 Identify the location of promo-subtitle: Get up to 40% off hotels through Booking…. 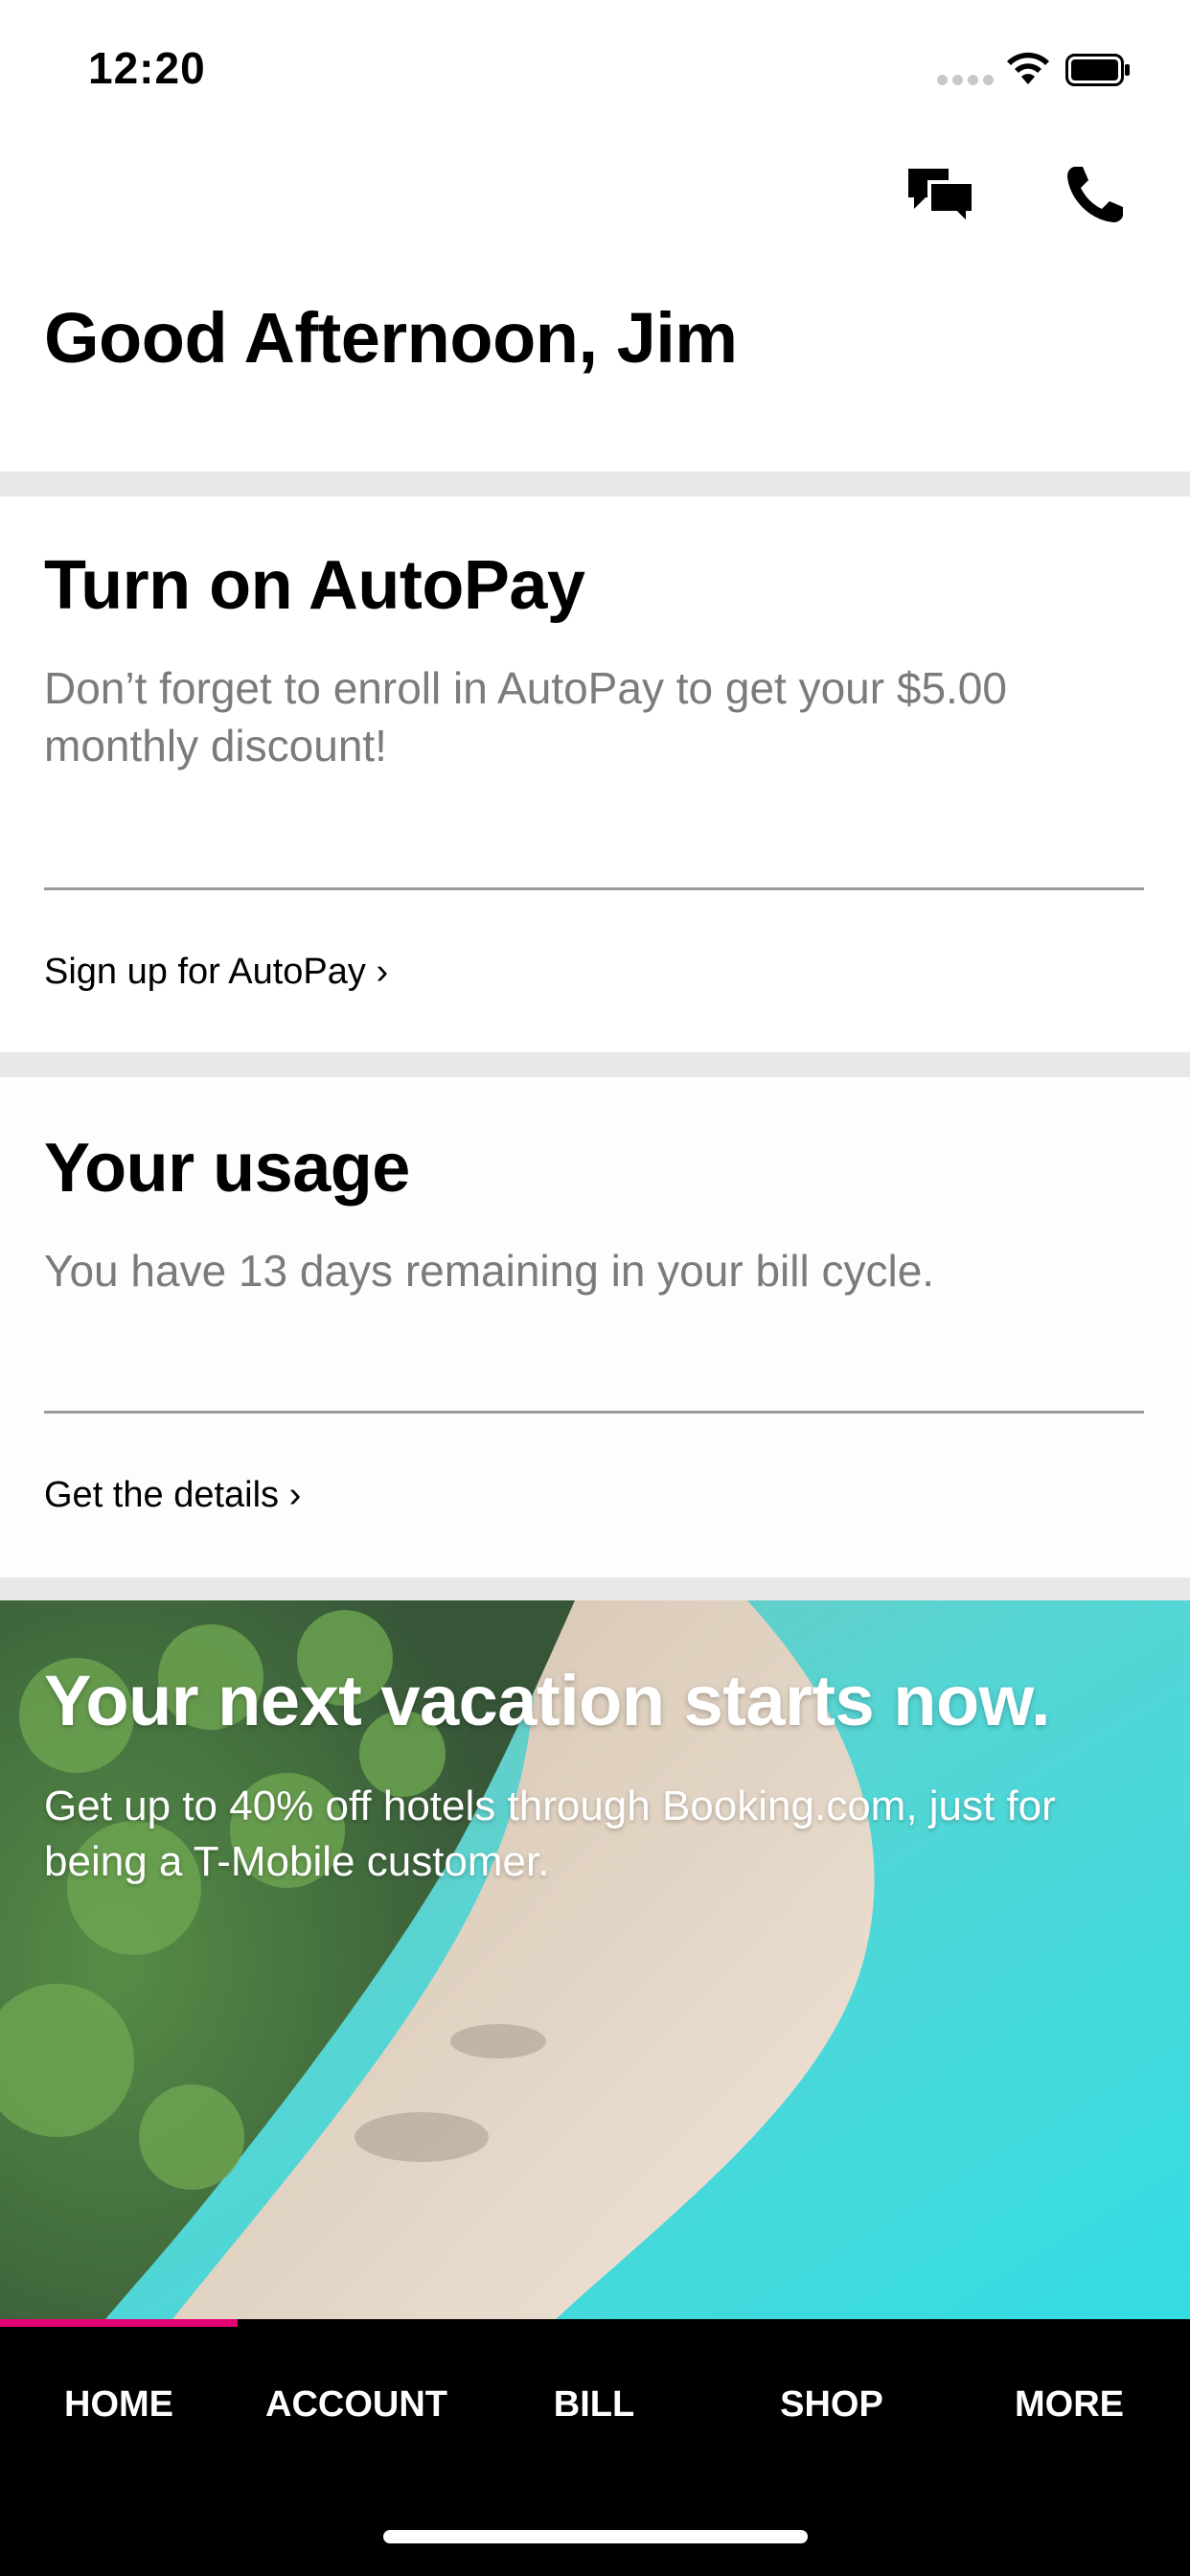
(550, 1833).